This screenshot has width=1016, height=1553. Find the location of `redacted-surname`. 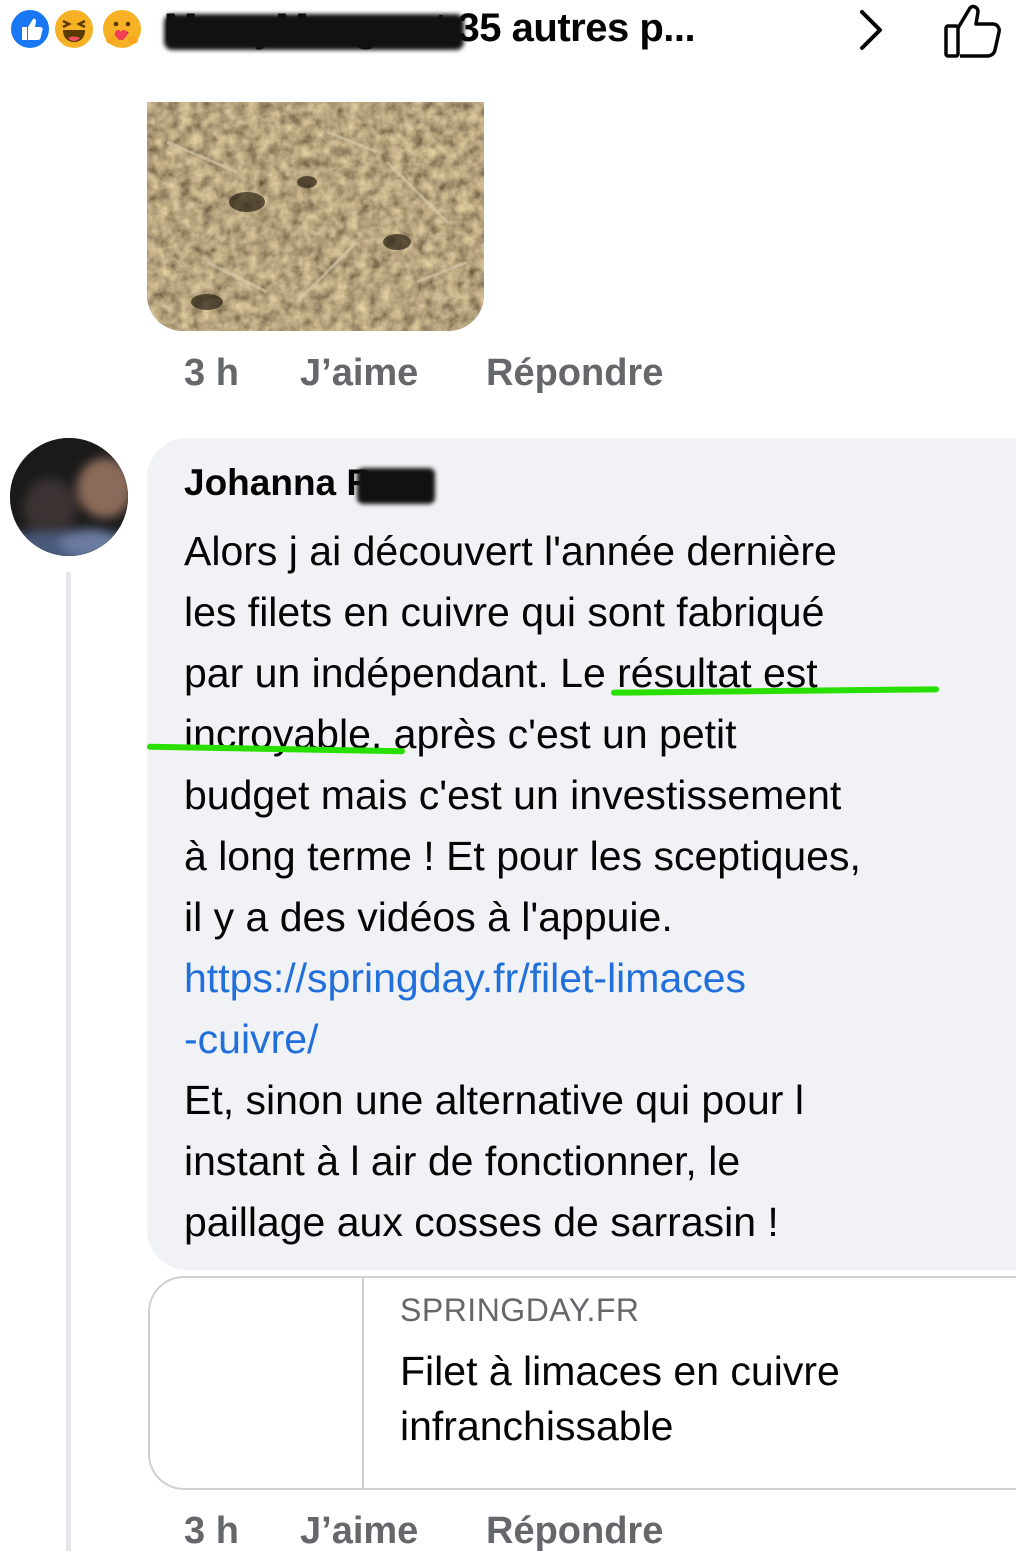

redacted-surname is located at coordinates (396, 486).